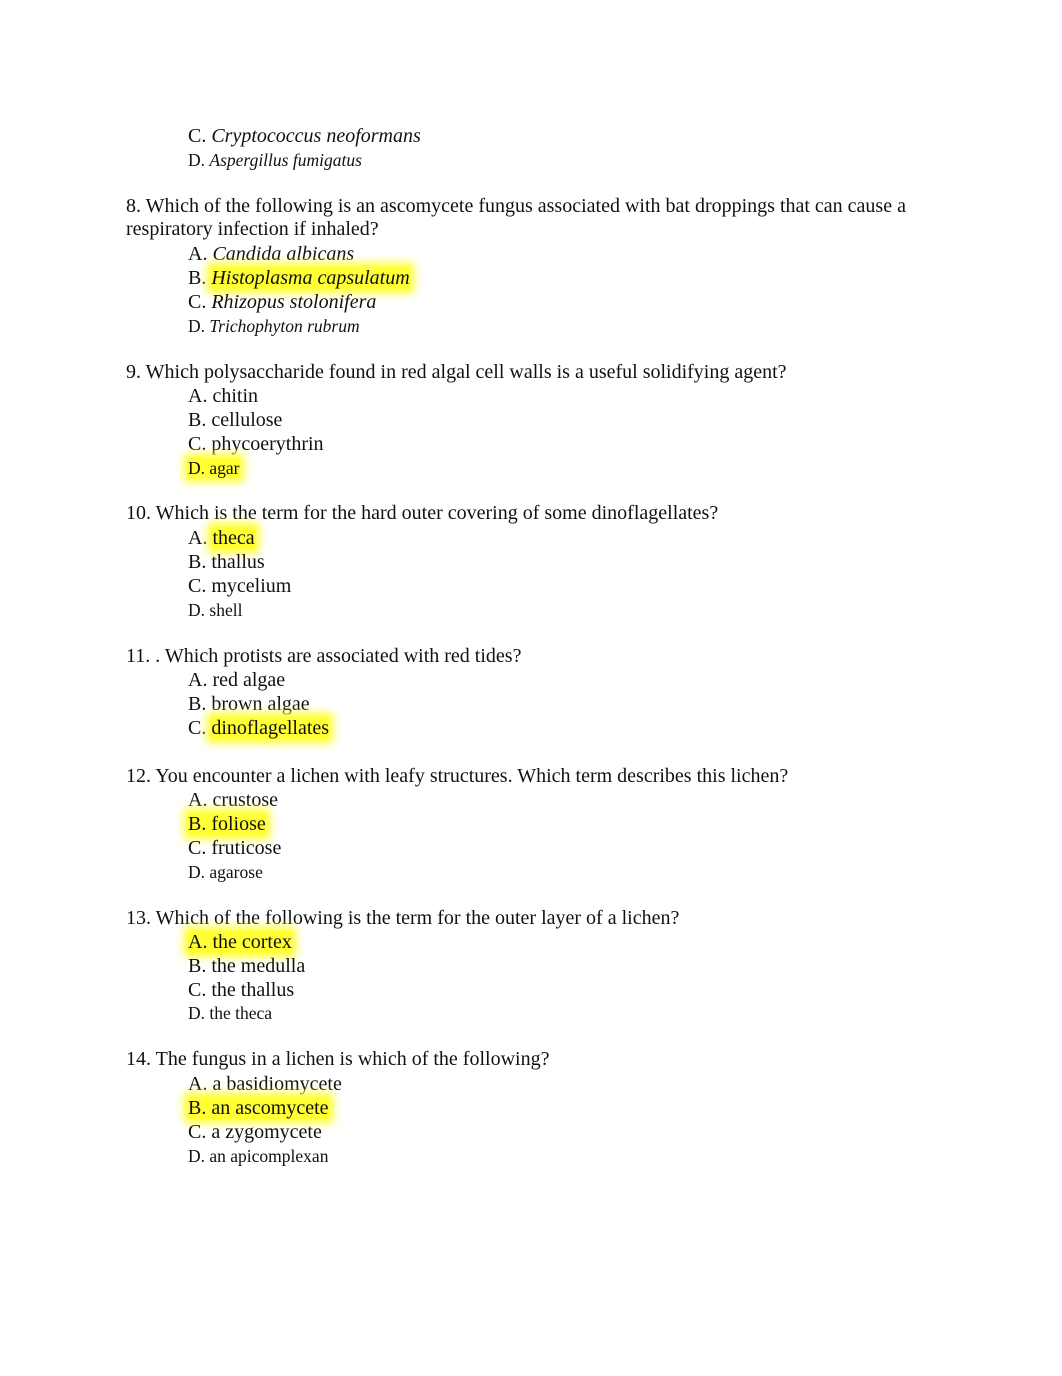 This screenshot has width=1062, height=1376. What do you see at coordinates (277, 1084) in the screenshot?
I see `option-text: a basidiomycete` at bounding box center [277, 1084].